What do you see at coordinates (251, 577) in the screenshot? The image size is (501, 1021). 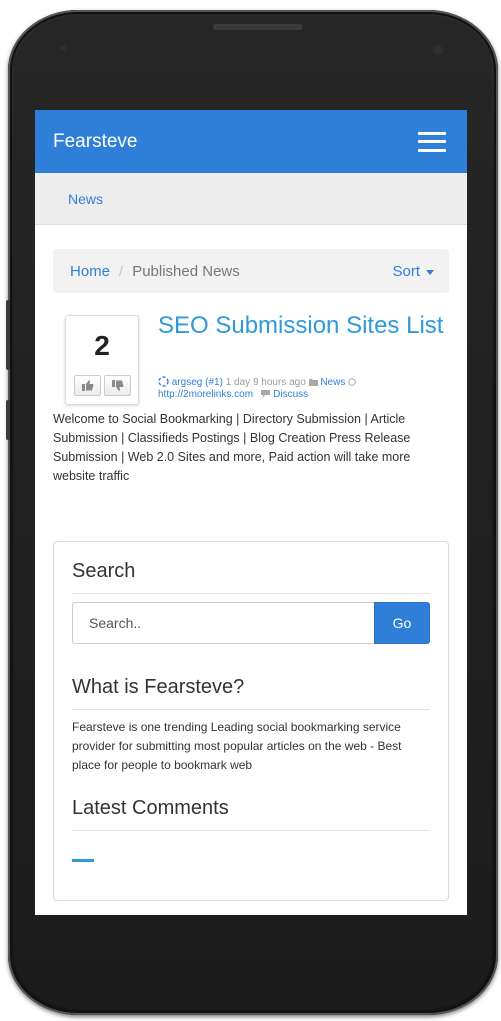 I see `search-widget-title: Search` at bounding box center [251, 577].